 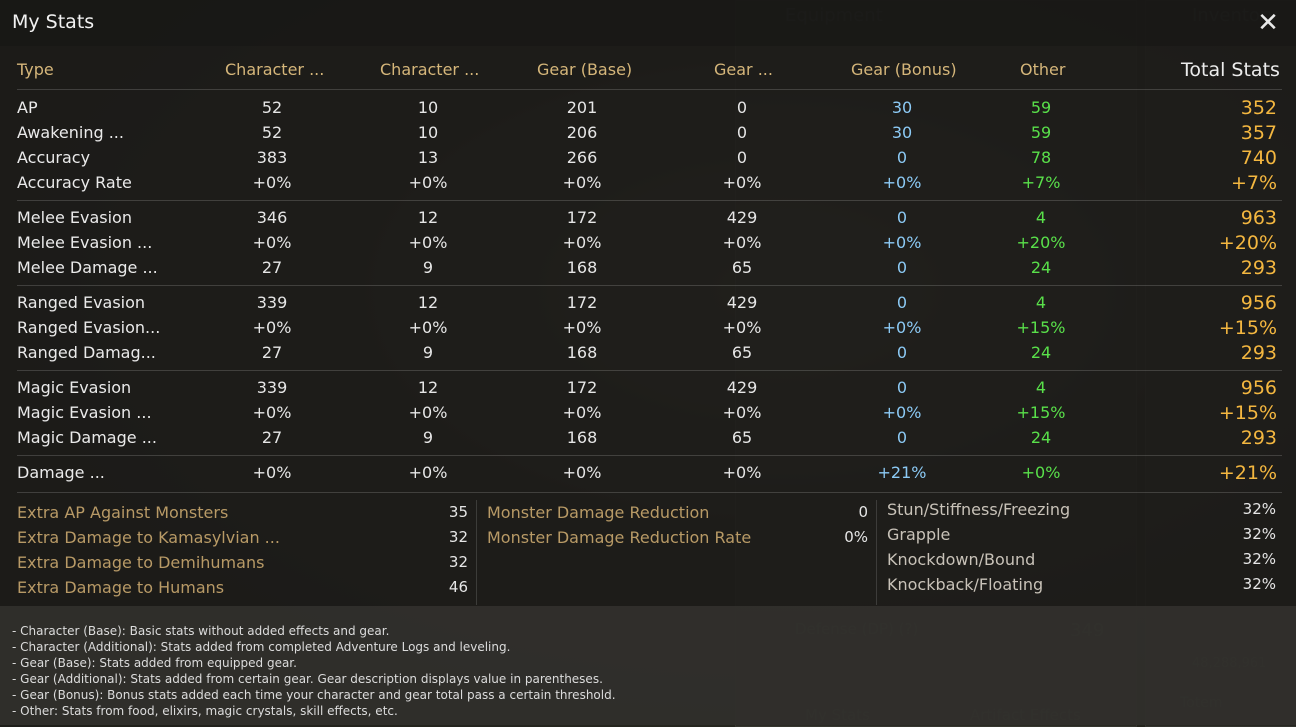 What do you see at coordinates (742, 157) in the screenshot?
I see `stat-gear-additional: 0` at bounding box center [742, 157].